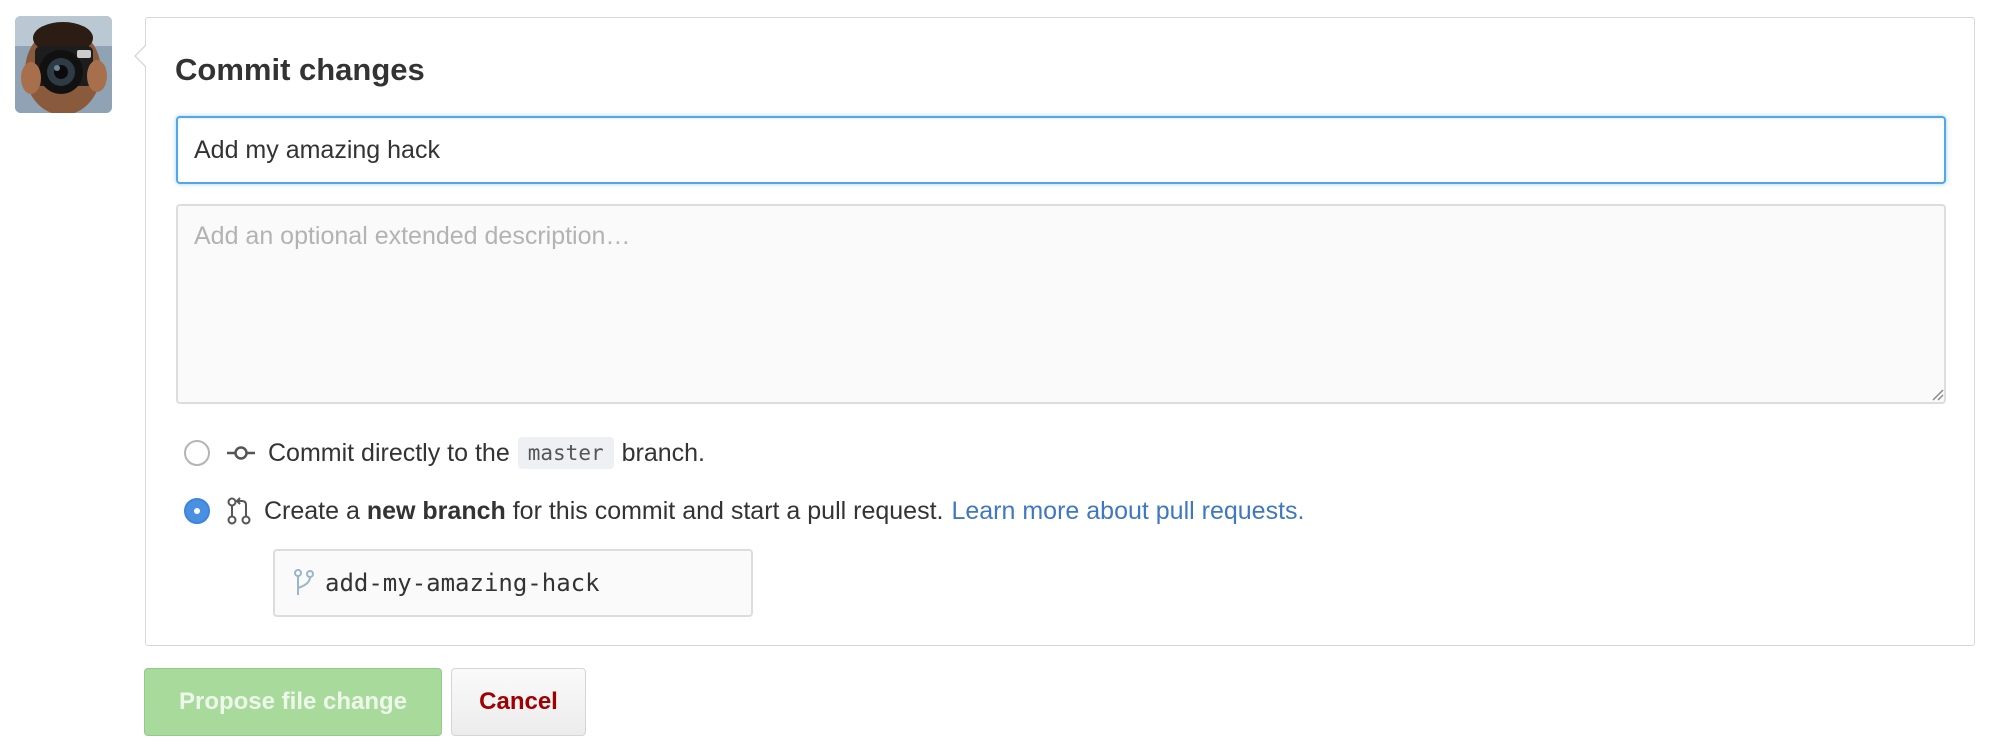 This screenshot has height=754, width=1990. Describe the element at coordinates (300, 69) in the screenshot. I see `commit-form-title: Commit changes` at that location.